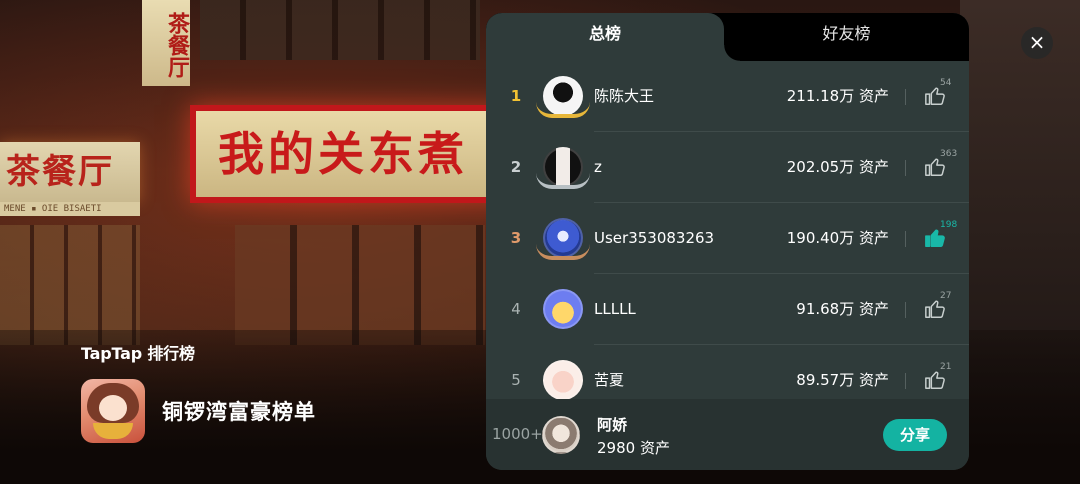  I want to click on player-assets: 190.40万 资产, so click(837, 238).